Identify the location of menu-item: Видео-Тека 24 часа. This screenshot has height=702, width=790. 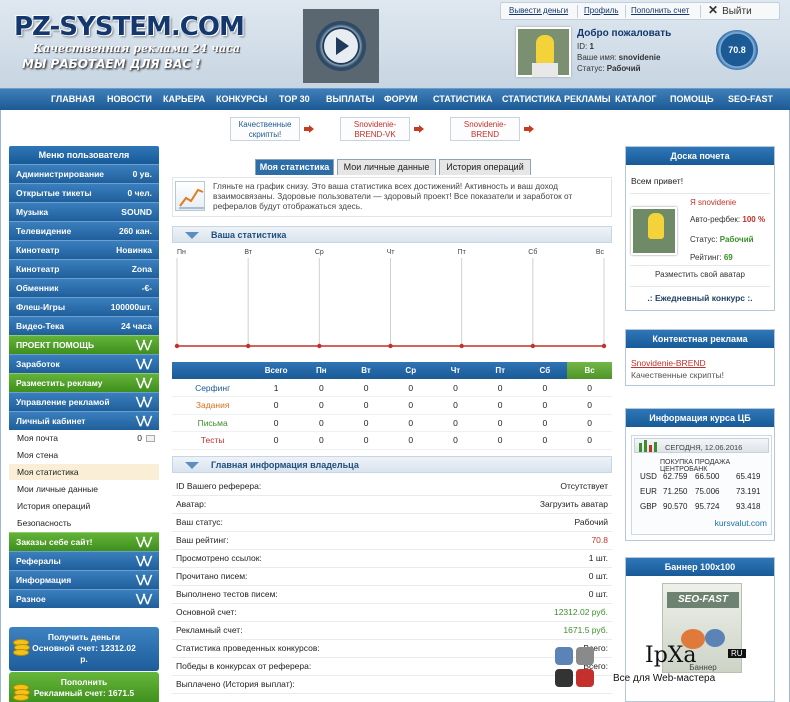
(84, 325).